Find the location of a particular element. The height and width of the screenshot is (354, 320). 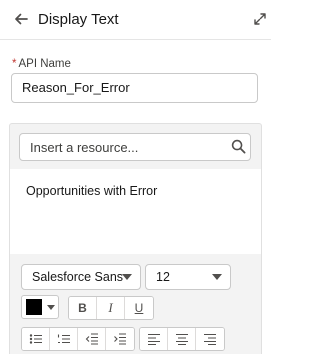

align-left-icon is located at coordinates (153, 339).